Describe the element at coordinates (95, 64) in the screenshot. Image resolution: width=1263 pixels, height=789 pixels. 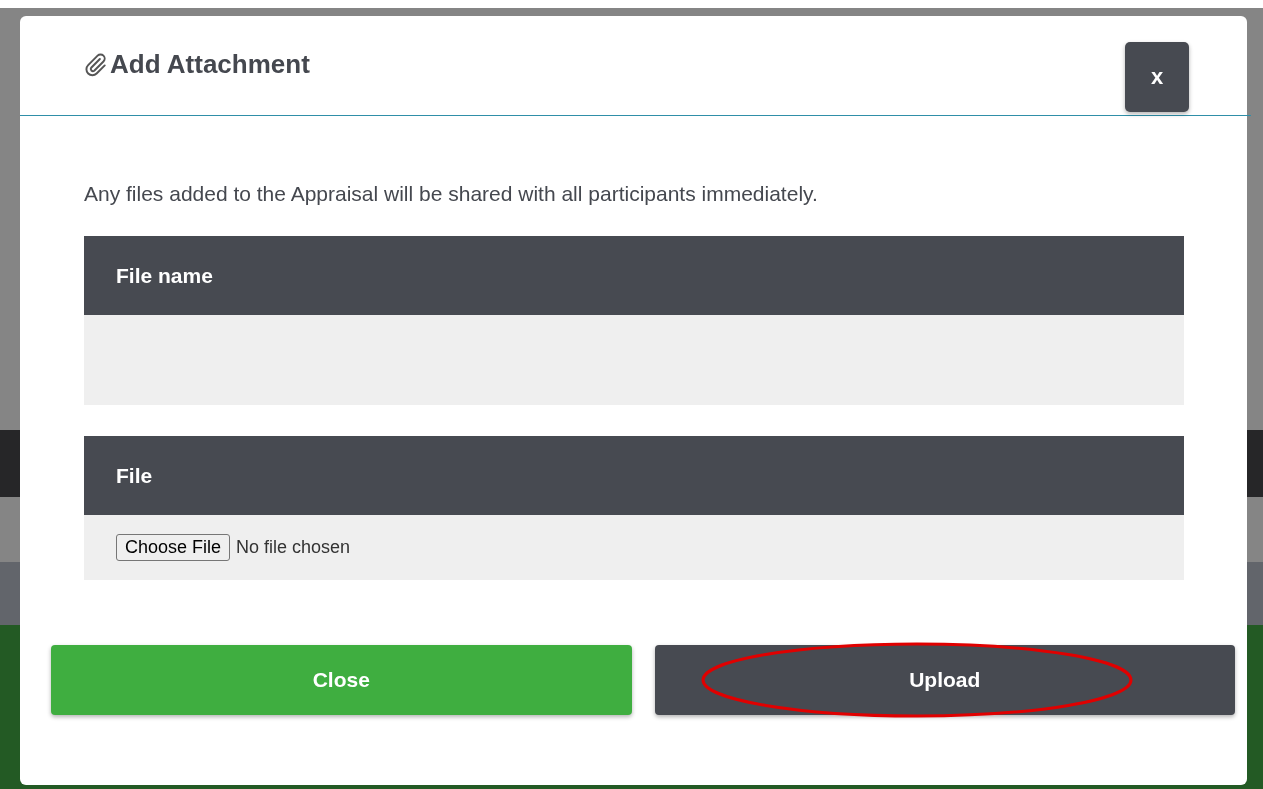
I see `paperclip-icon` at that location.